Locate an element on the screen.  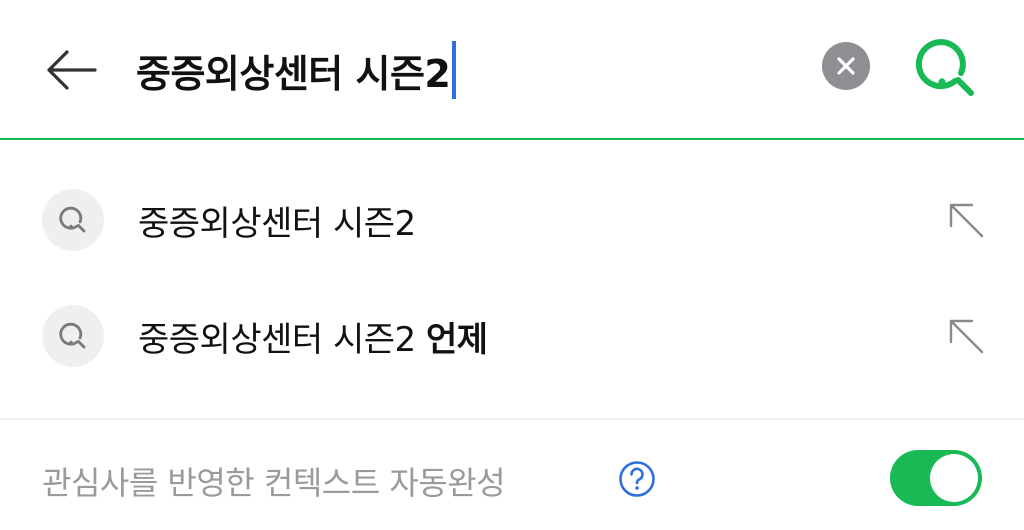
search-query-text: 중증외상센터 시즌2 is located at coordinates (293, 73).